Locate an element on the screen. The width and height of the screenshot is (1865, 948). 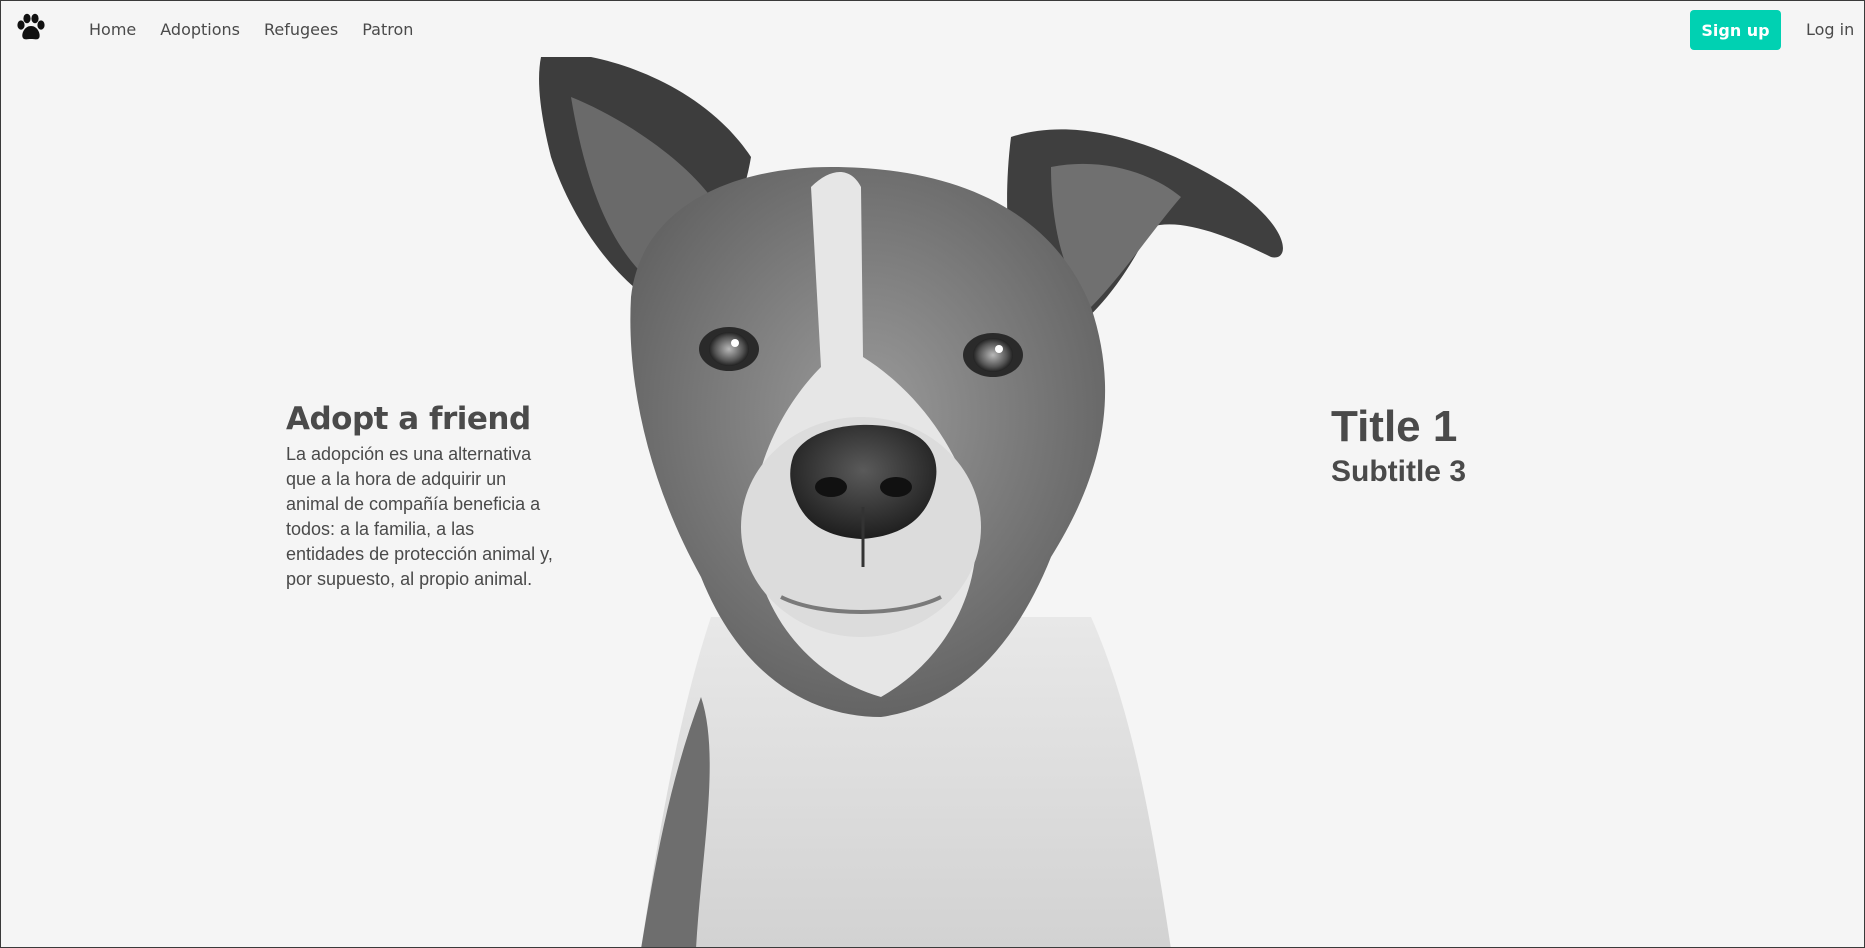
hero-subtitle: Subtitle 3 is located at coordinates (1399, 471).